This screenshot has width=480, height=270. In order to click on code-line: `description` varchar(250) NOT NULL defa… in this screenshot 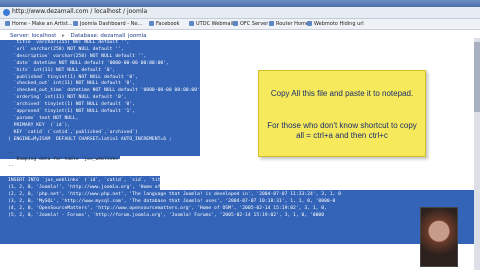, I will do `click(77, 56)`.